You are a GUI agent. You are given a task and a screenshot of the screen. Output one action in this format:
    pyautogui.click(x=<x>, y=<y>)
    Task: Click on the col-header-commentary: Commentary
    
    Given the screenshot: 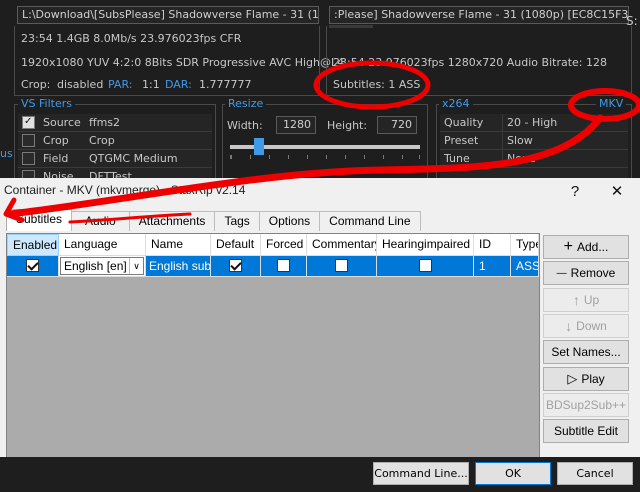 What is the action you would take?
    pyautogui.click(x=342, y=245)
    